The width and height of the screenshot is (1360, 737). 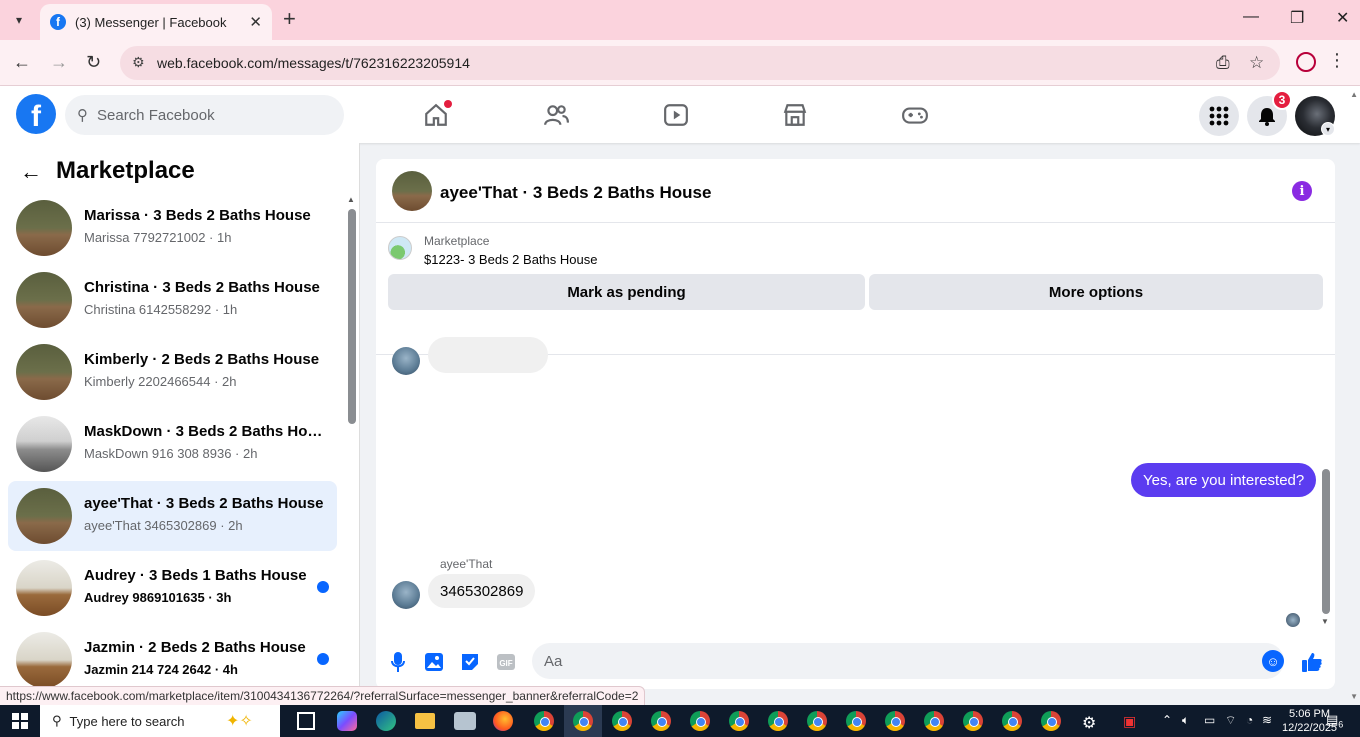 What do you see at coordinates (36, 114) in the screenshot?
I see `facebook-logo-icon: f` at bounding box center [36, 114].